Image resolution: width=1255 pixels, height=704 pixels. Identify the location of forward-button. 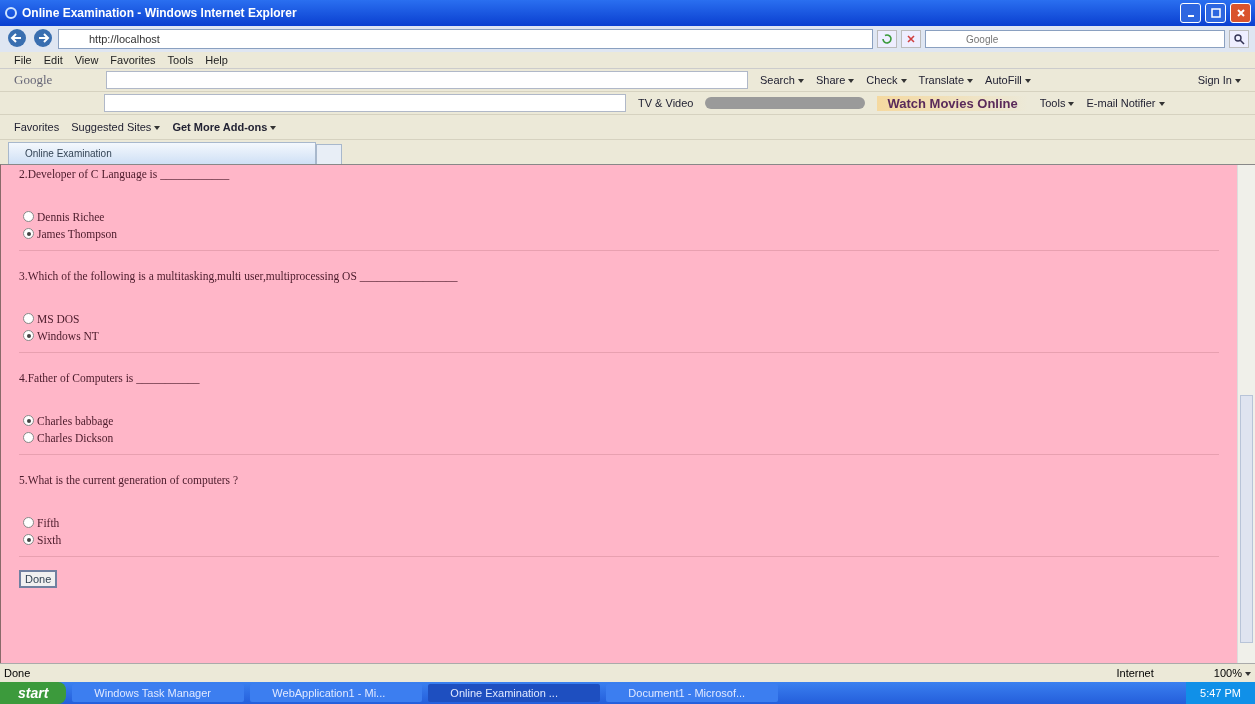
(43, 39).